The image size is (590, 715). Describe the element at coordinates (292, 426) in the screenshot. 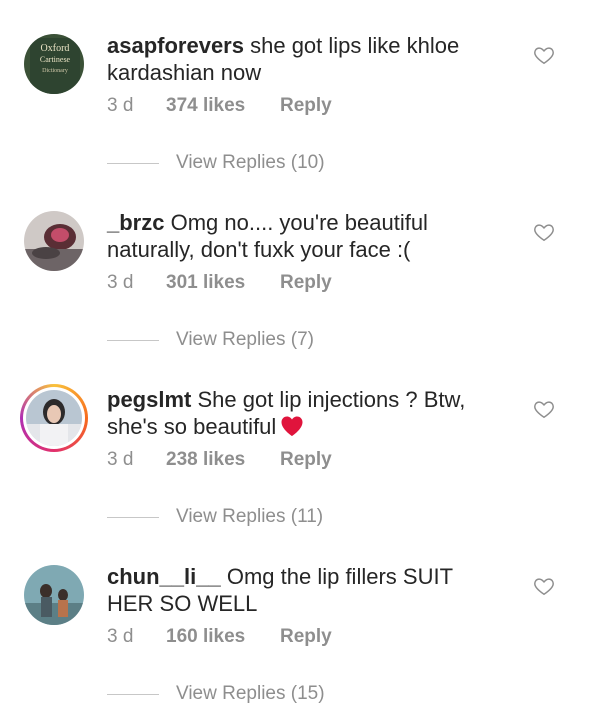

I see `red-heart-emoji-icon` at that location.